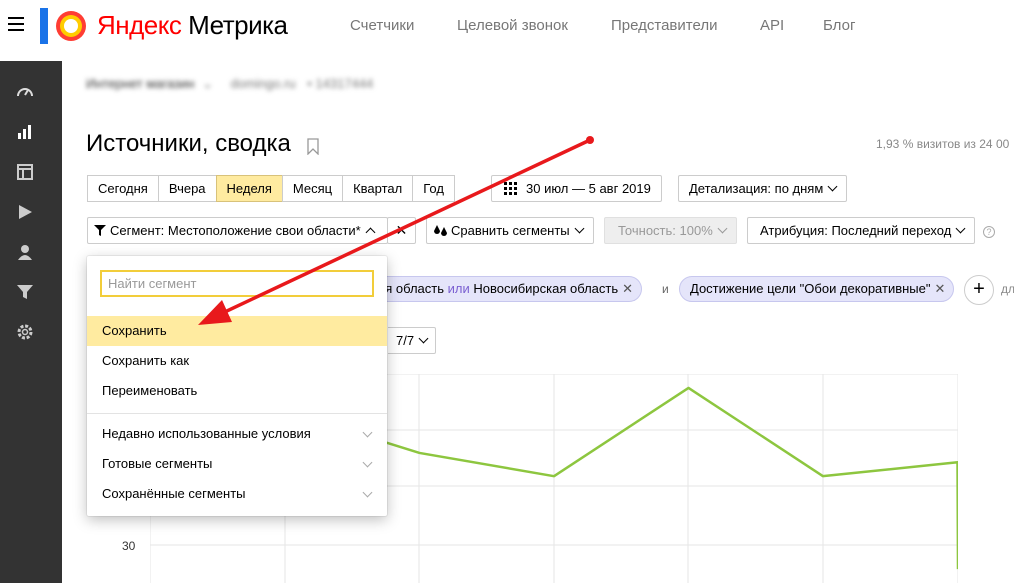 This screenshot has height=583, width=1014. Describe the element at coordinates (458, 288) in the screenshot. I see `chip-or-word: или` at that location.